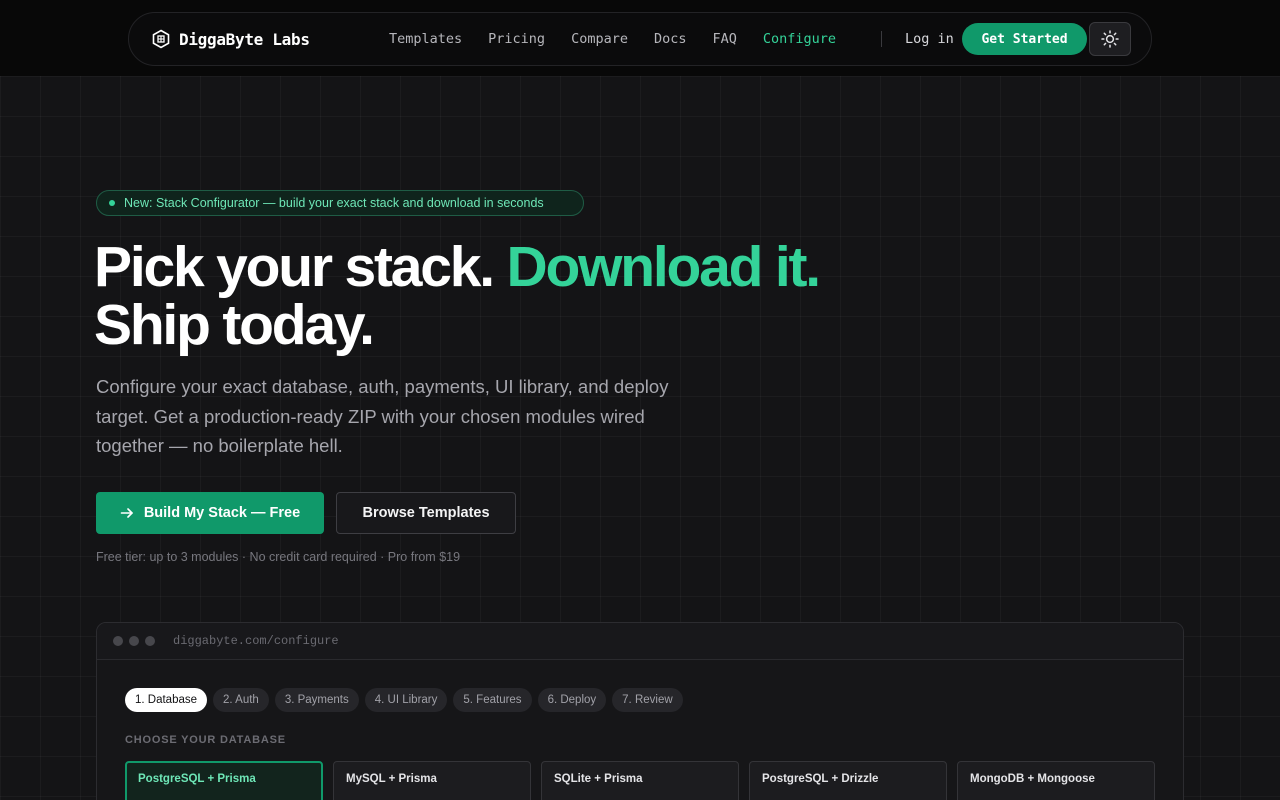  What do you see at coordinates (222, 513) in the screenshot?
I see `build-my-stack-label: Build My Stack — Free` at bounding box center [222, 513].